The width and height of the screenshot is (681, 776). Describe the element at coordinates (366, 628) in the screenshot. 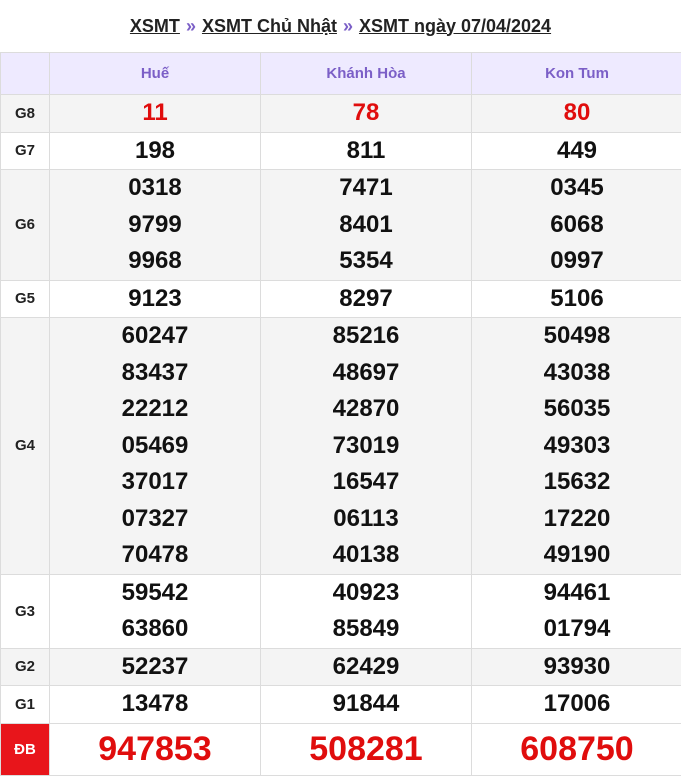

I see `prize-number: 85849` at that location.